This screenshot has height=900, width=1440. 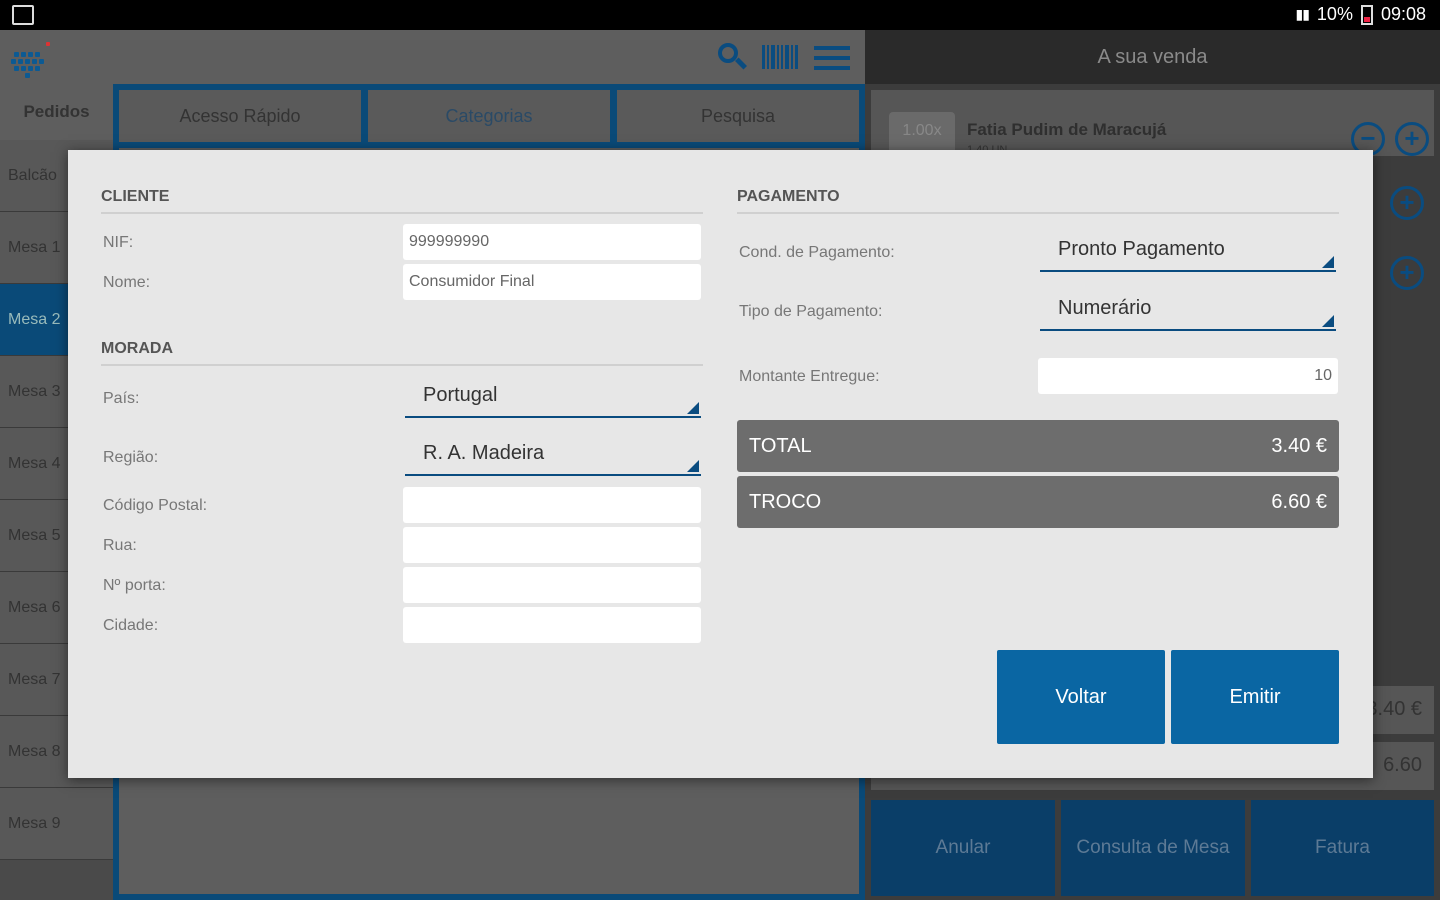 What do you see at coordinates (817, 252) in the screenshot?
I see `payment-condition-label: Cond. de Pagamento:` at bounding box center [817, 252].